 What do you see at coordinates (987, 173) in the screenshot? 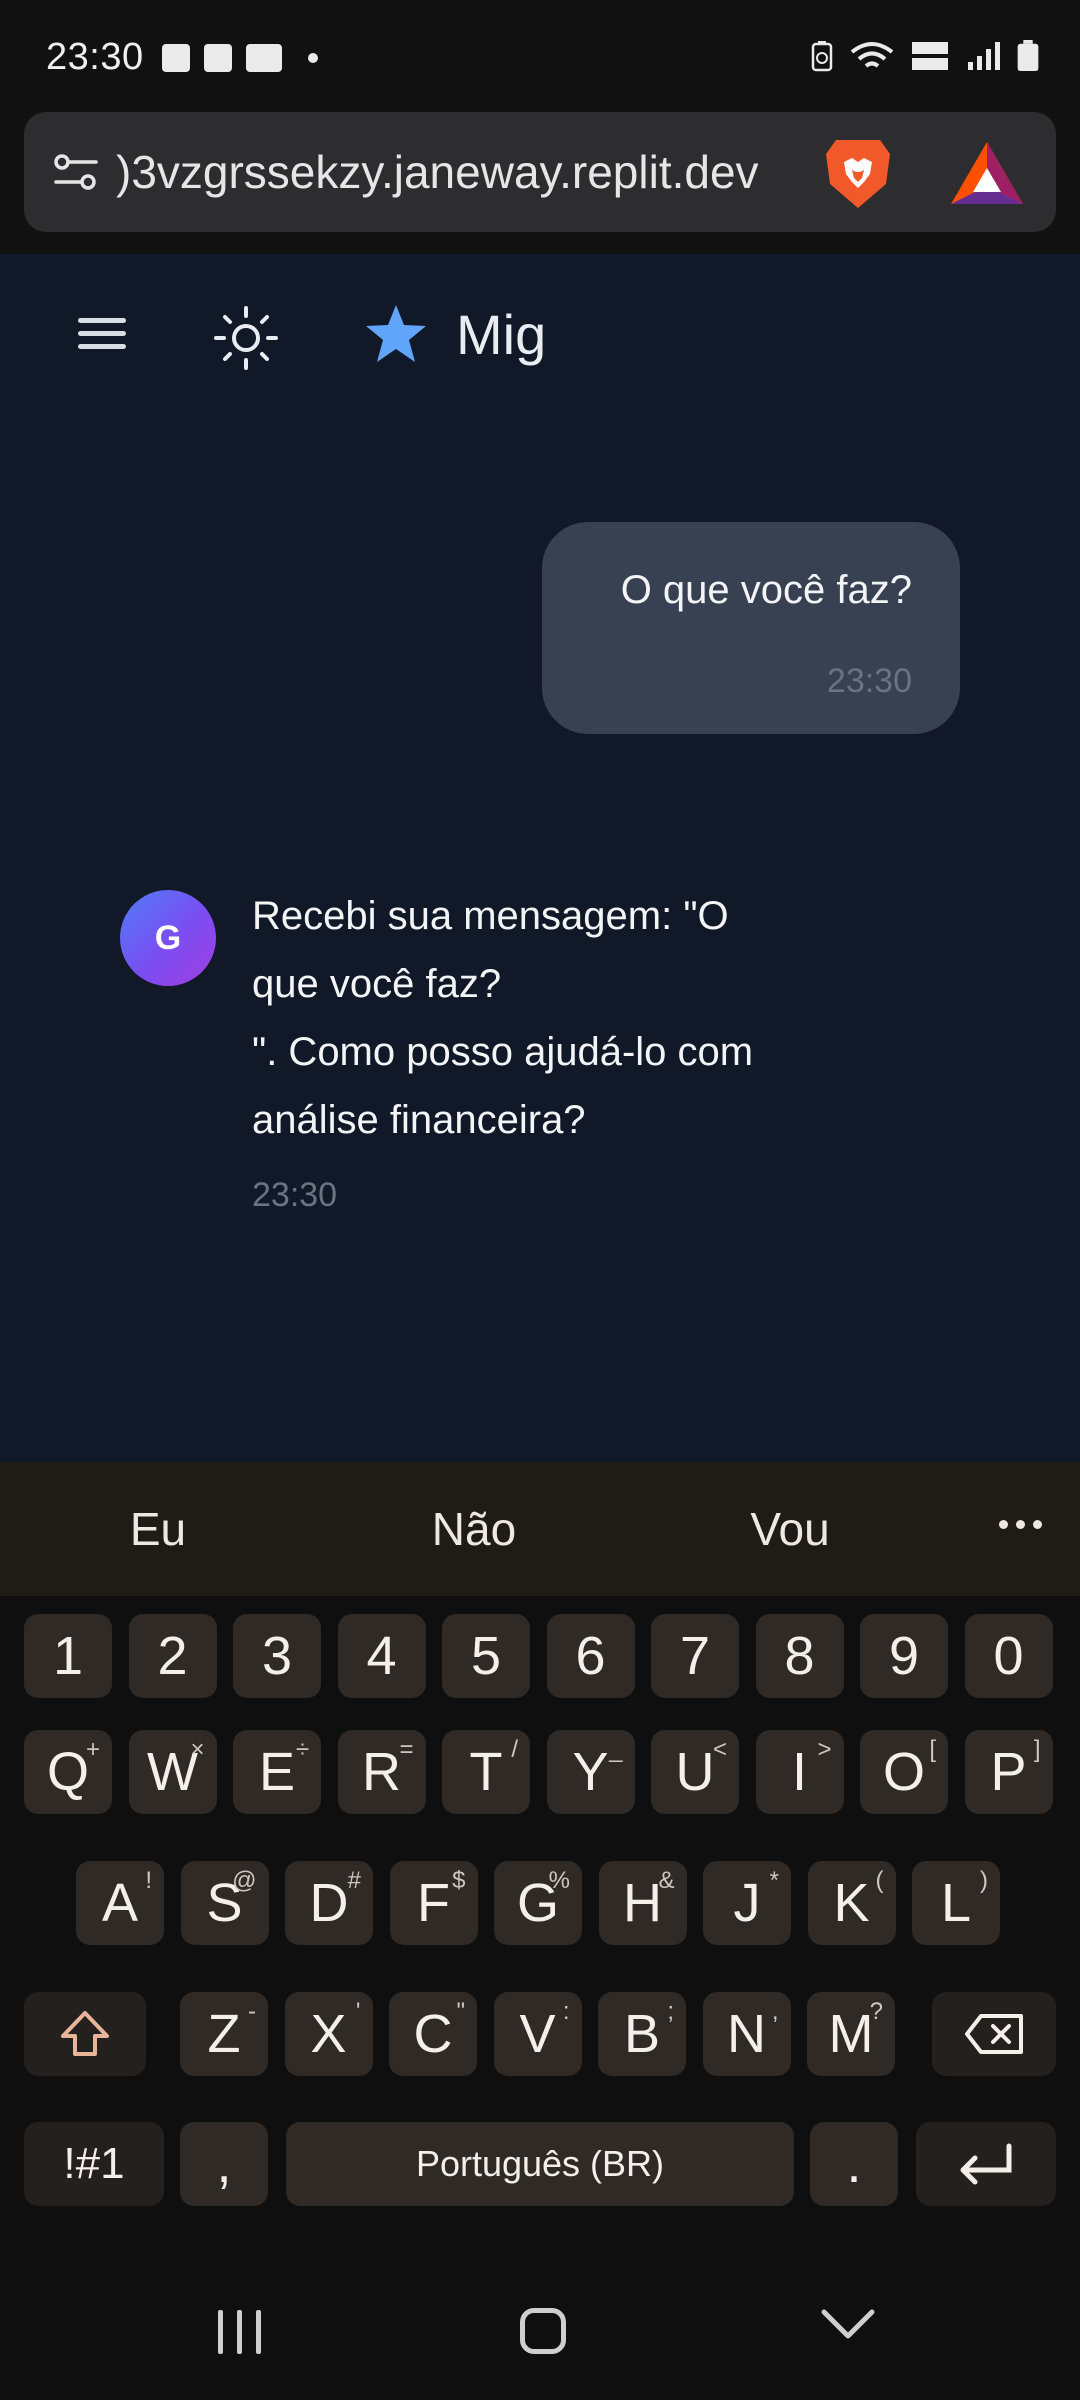
I see `brave-rewards-icon` at bounding box center [987, 173].